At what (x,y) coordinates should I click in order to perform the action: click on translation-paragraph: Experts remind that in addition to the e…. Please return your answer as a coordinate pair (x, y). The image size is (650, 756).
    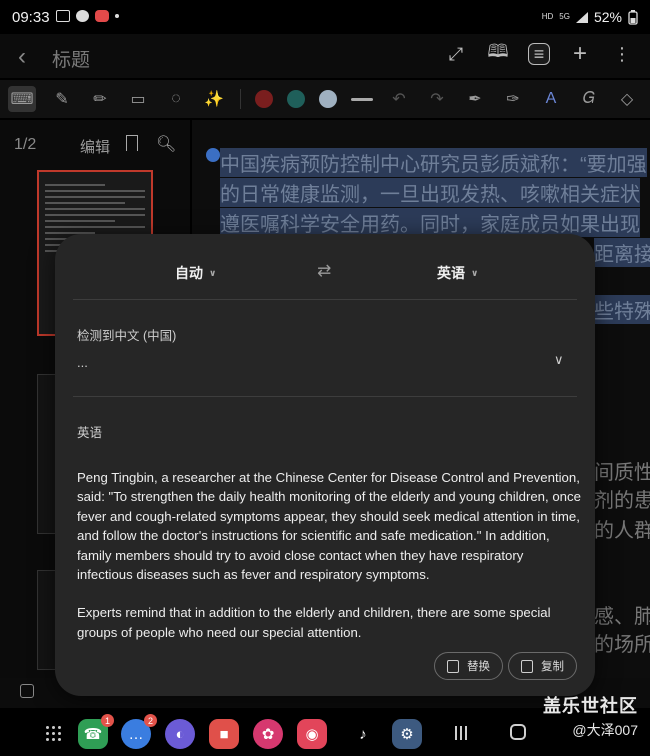
    Looking at the image, I should click on (314, 622).